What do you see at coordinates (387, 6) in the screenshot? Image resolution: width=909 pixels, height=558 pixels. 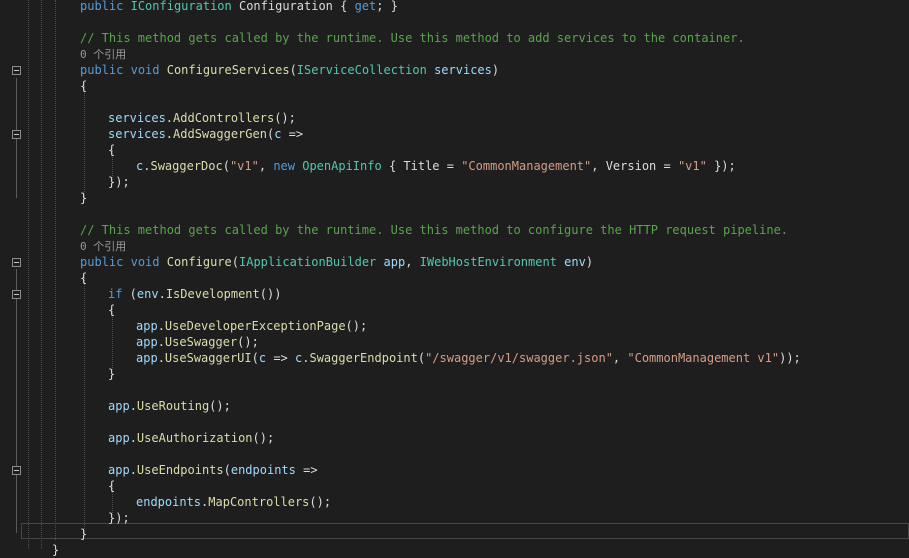 I see `code-token: ; }` at bounding box center [387, 6].